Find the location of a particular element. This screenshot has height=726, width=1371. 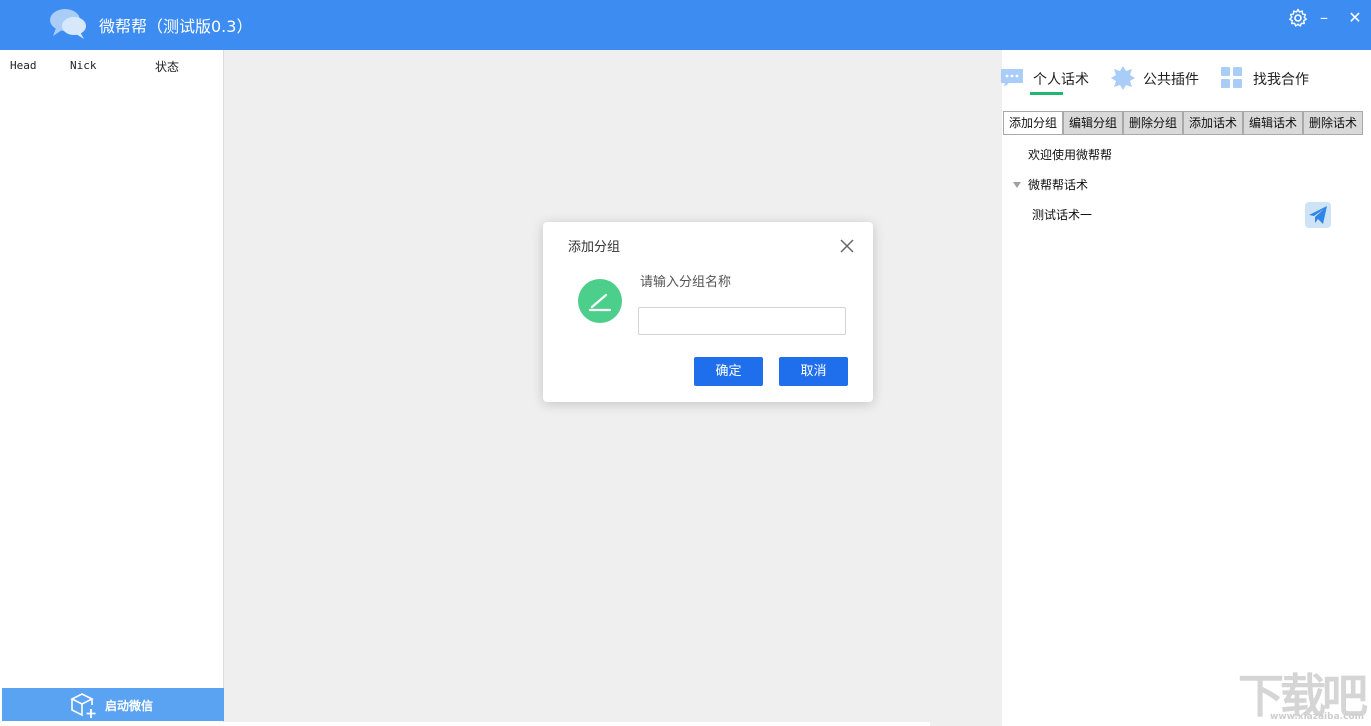

tree-script-item: 测试话术一 is located at coordinates (1062, 214).